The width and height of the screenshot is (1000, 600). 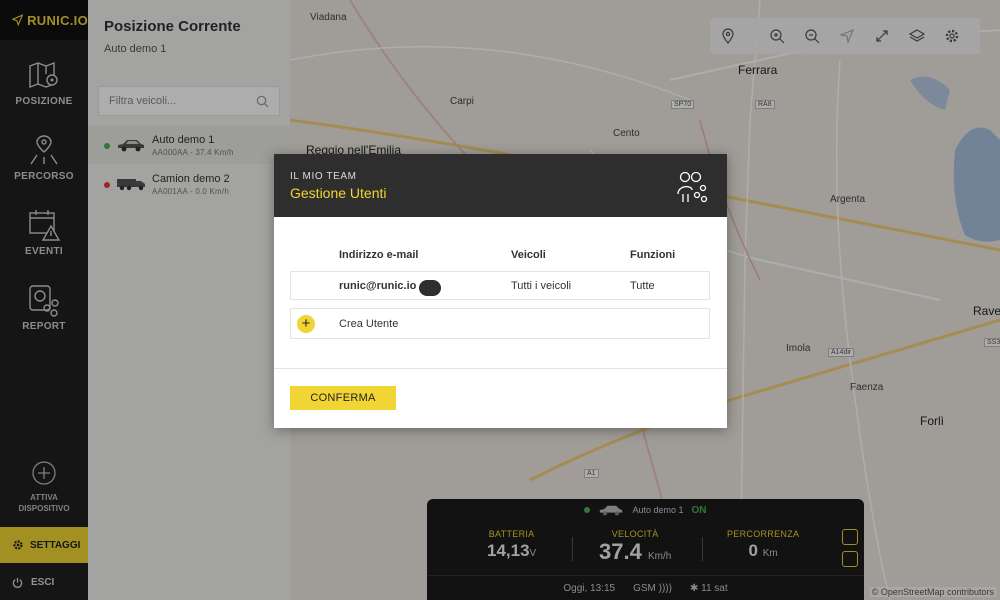 I want to click on team-icon, so click(x=692, y=187).